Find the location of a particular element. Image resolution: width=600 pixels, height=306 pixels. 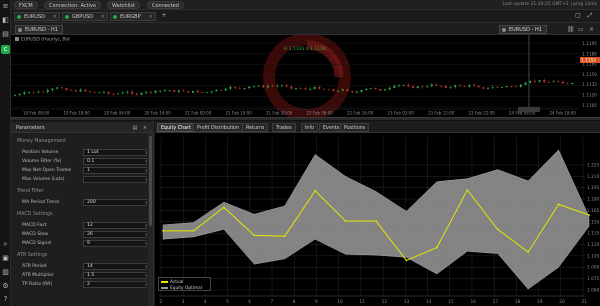

parameter-field: 14 ⇕ is located at coordinates (115, 266).